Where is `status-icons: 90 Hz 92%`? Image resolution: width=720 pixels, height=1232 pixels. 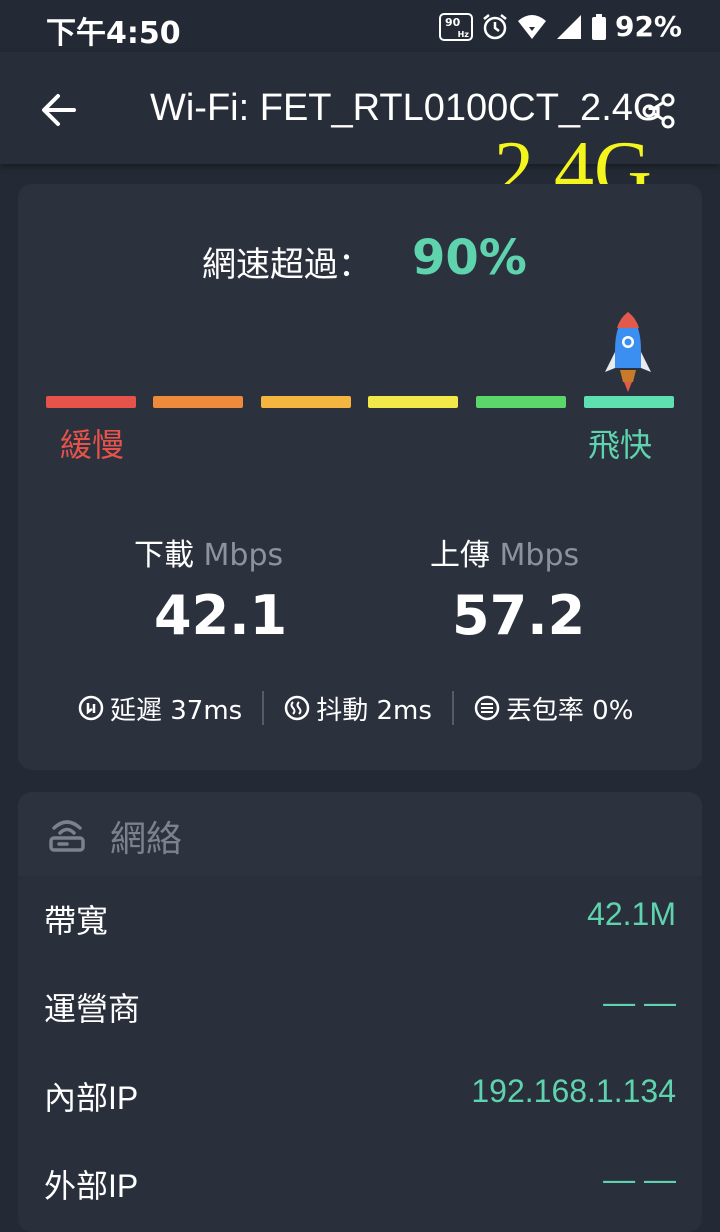 status-icons: 90 Hz 92% is located at coordinates (560, 26).